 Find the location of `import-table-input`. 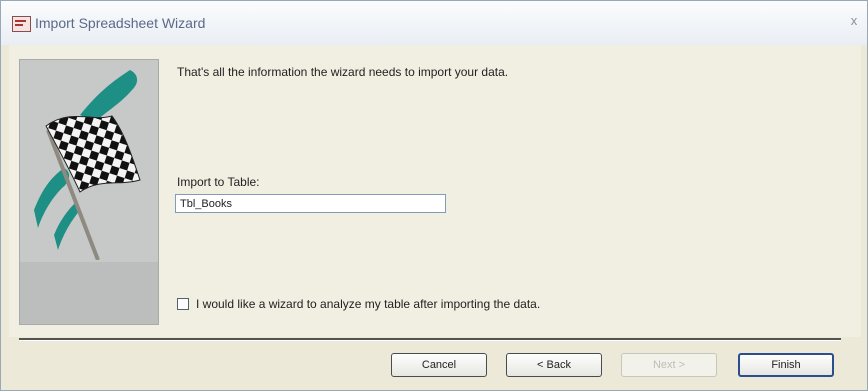

import-table-input is located at coordinates (310, 203).